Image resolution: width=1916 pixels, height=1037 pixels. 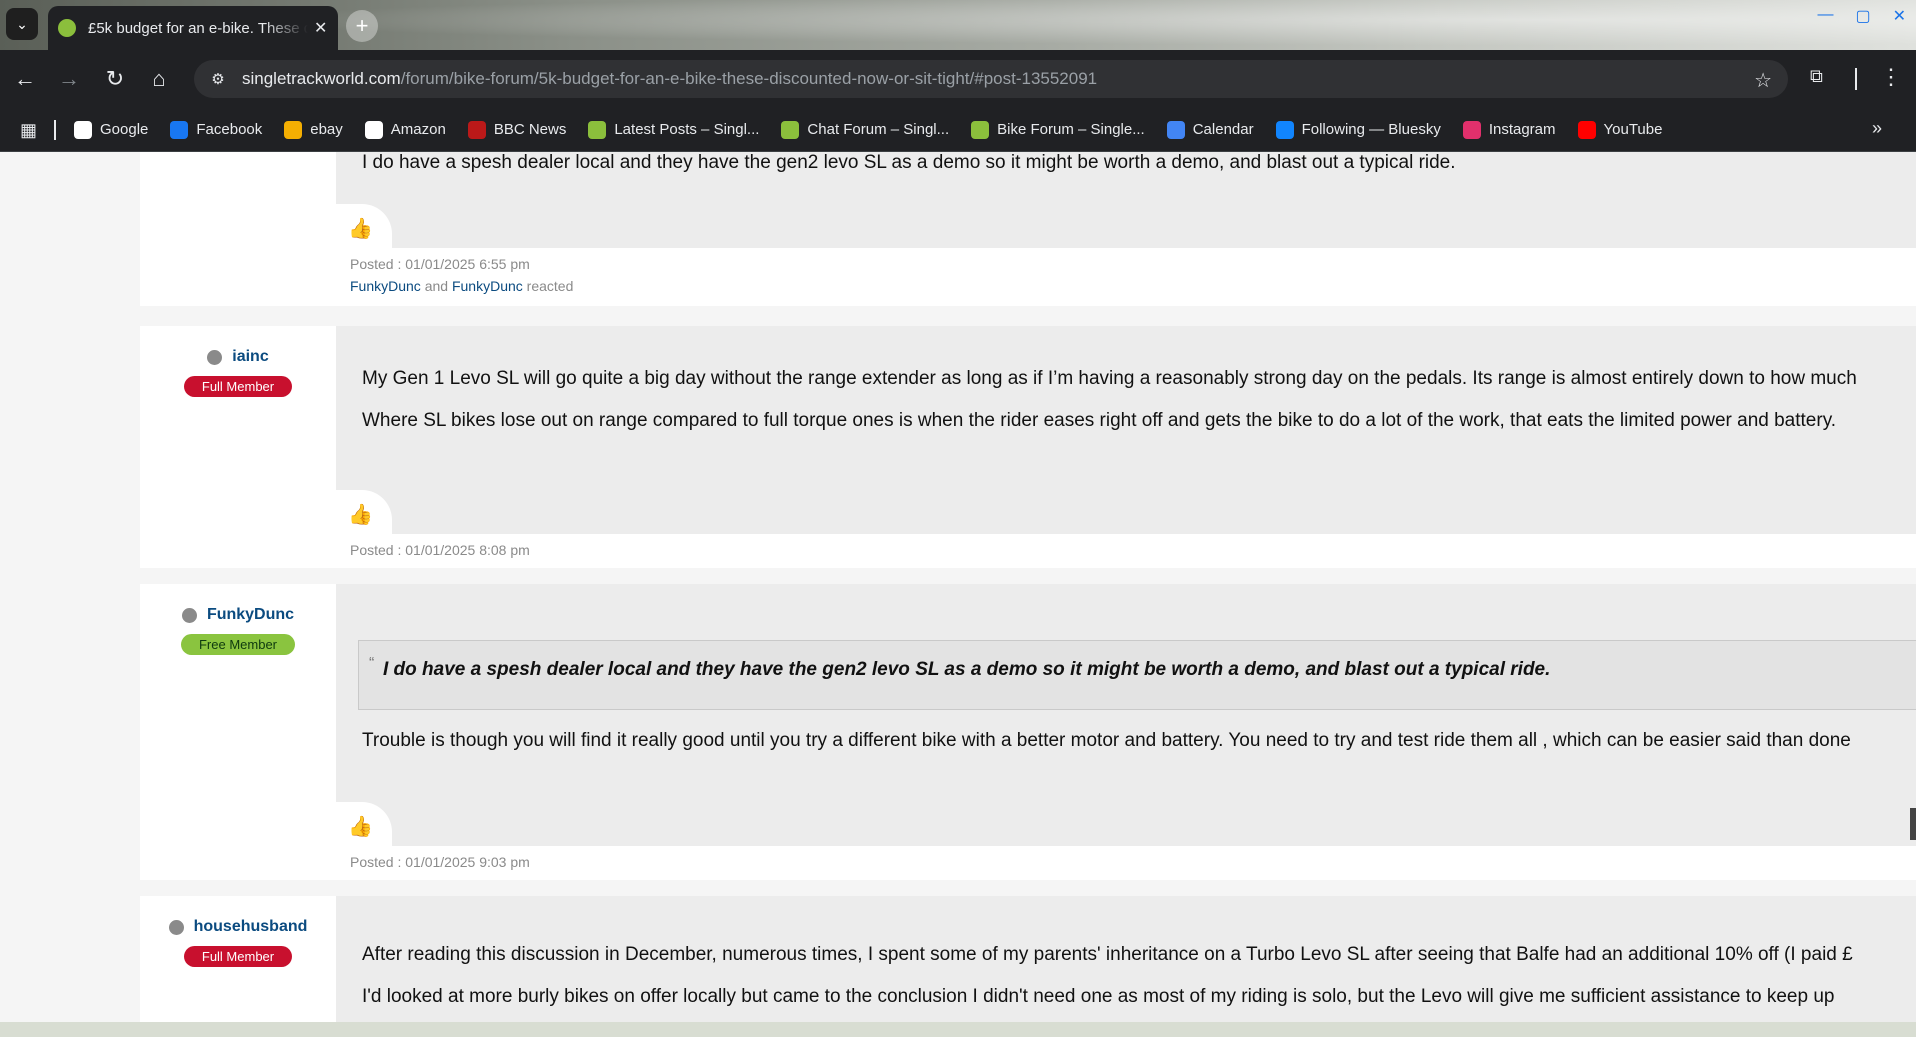 I want to click on back-icon: ←, so click(x=25, y=79).